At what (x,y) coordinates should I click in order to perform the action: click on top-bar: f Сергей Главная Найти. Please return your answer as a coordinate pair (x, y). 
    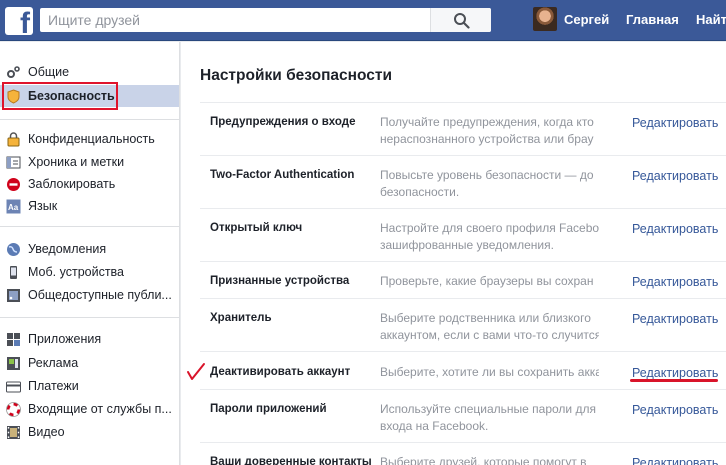
    Looking at the image, I should click on (363, 20).